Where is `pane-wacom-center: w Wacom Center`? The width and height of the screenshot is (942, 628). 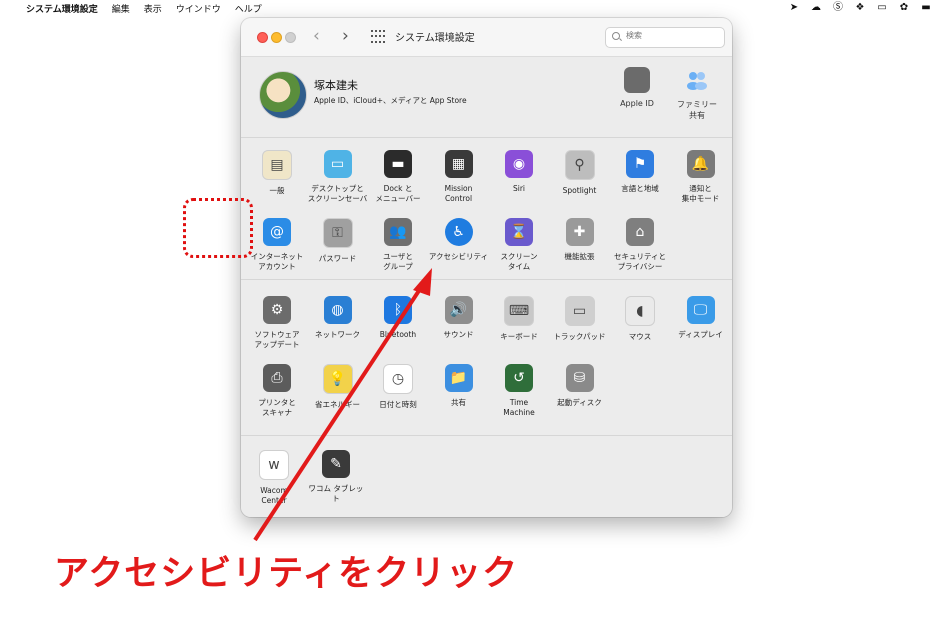 pane-wacom-center: w Wacom Center is located at coordinates (274, 478).